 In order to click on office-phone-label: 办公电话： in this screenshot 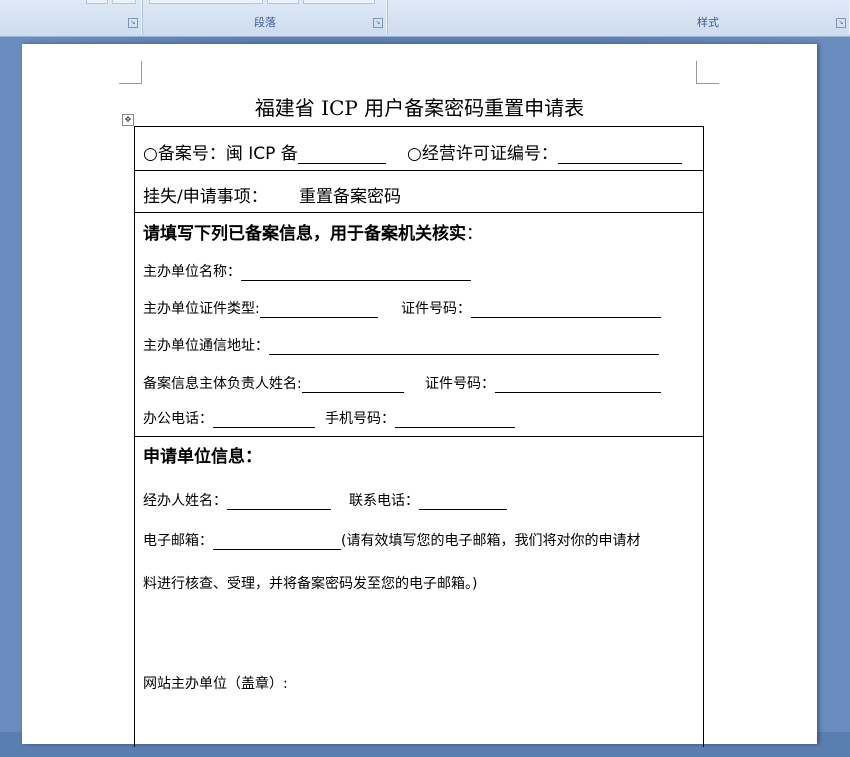, I will do `click(178, 419)`.